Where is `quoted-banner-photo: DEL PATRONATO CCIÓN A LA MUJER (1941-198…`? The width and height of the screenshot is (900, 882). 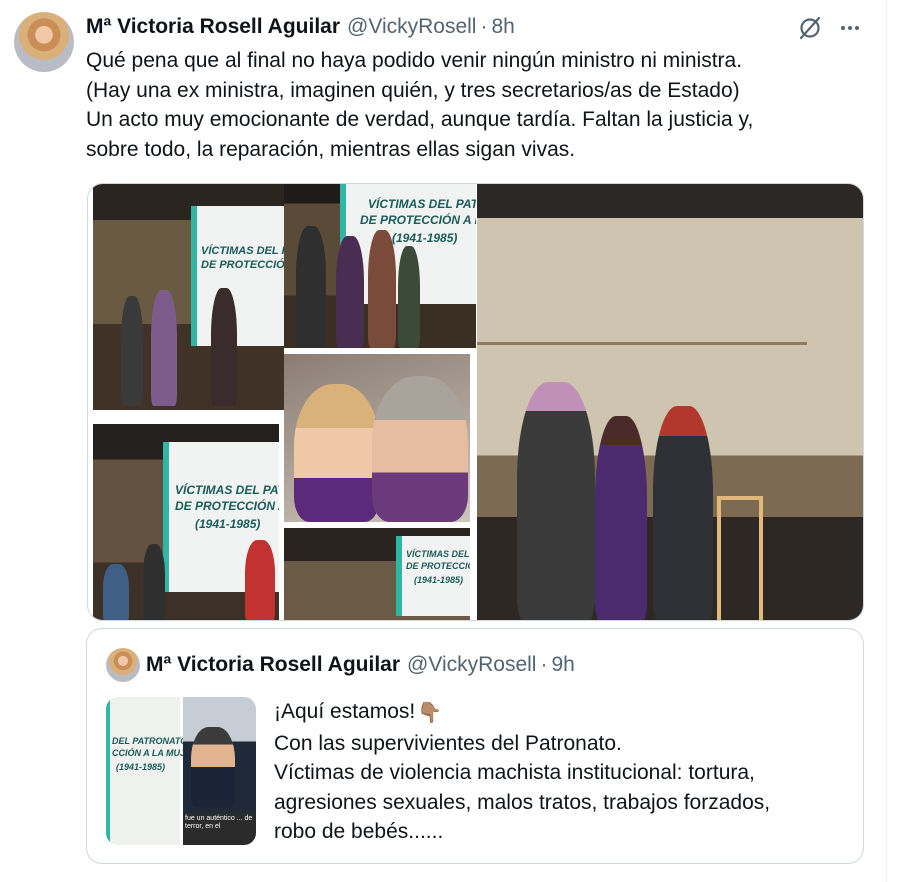
quoted-banner-photo: DEL PATRONATO CCIÓN A LA MUJER (1941-198… is located at coordinates (152, 771).